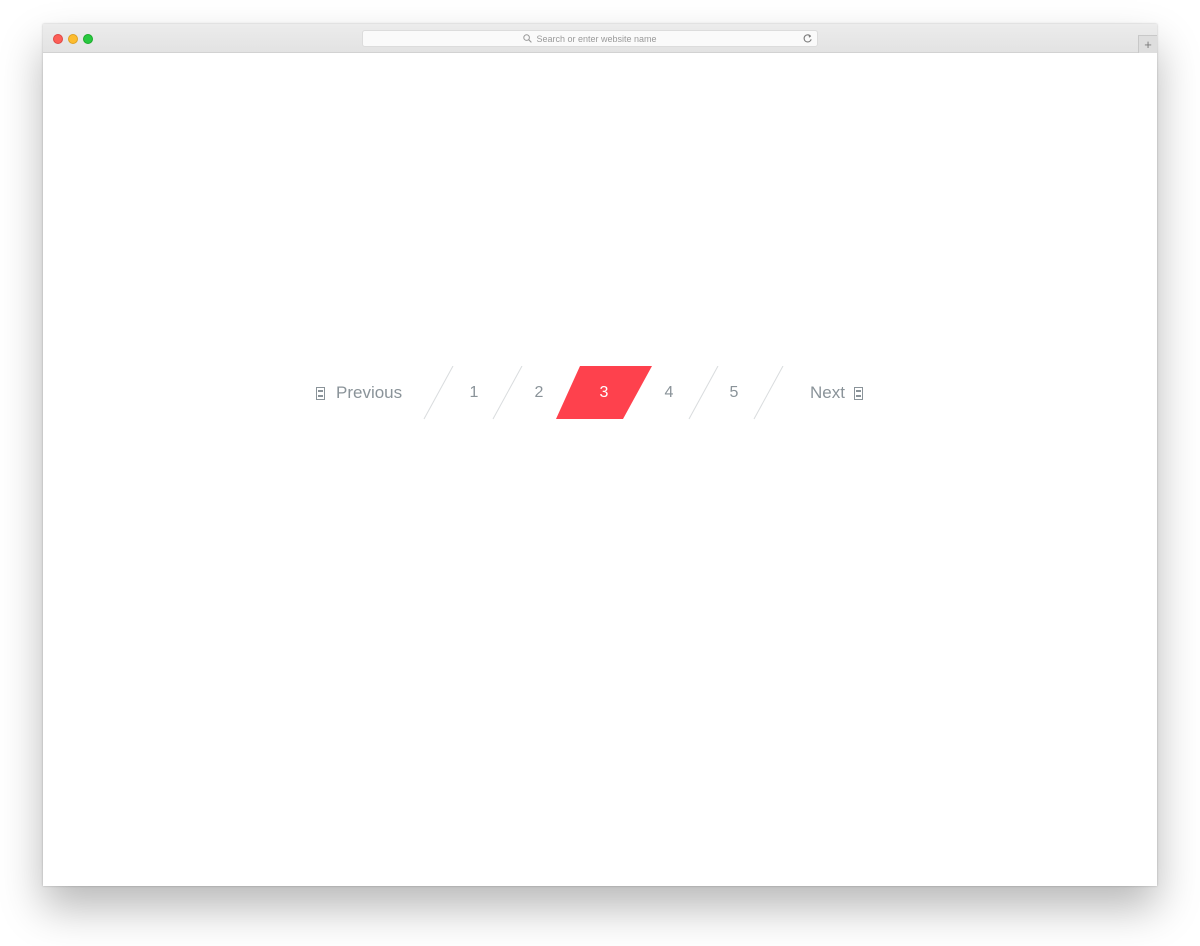 Image resolution: width=1200 pixels, height=946 pixels. Describe the element at coordinates (604, 393) in the screenshot. I see `page-3-button-active: 3` at that location.